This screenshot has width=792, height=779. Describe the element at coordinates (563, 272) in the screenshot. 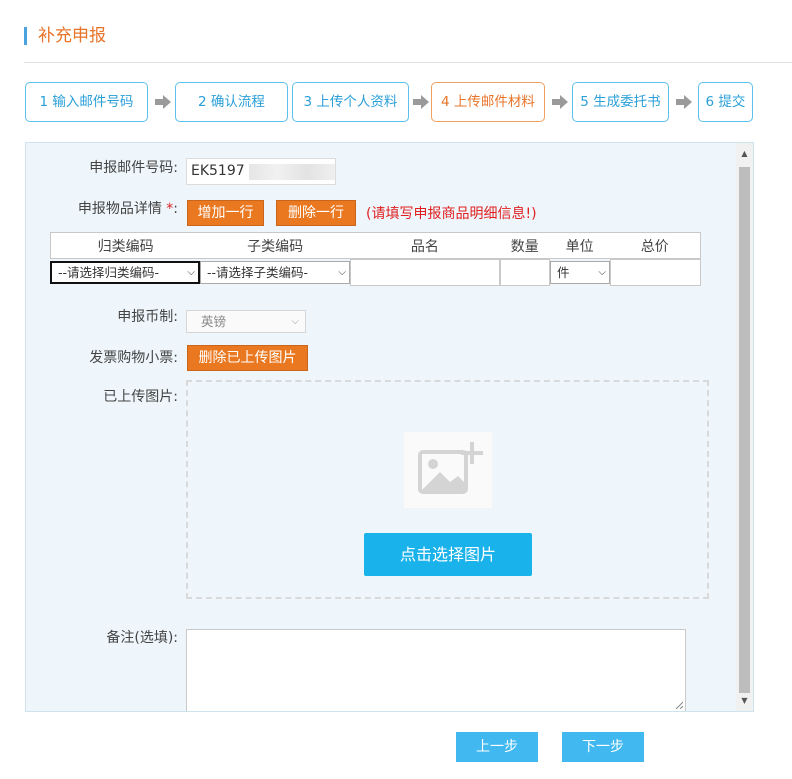

I see `unit-select-value: 件` at that location.